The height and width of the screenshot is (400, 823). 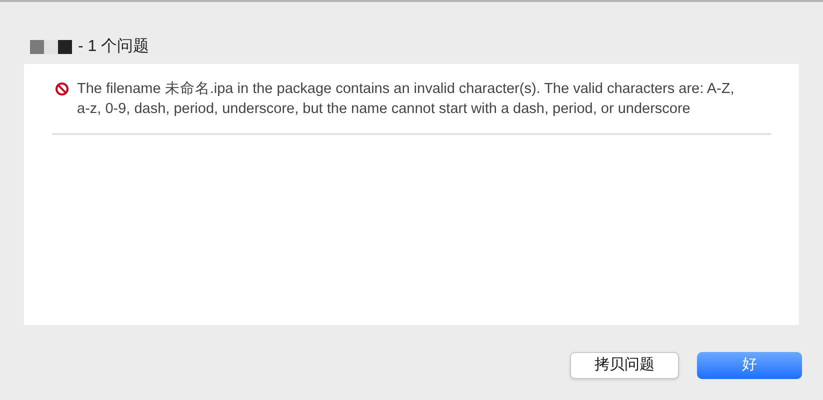 I want to click on redacted-icon, so click(x=51, y=47).